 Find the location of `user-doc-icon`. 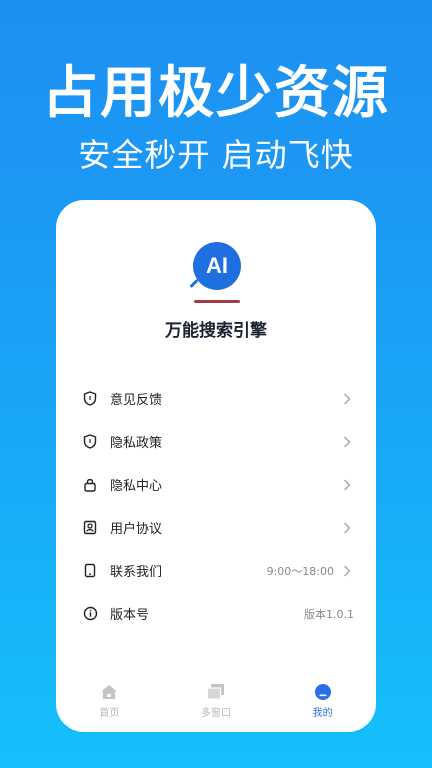

user-doc-icon is located at coordinates (90, 528).